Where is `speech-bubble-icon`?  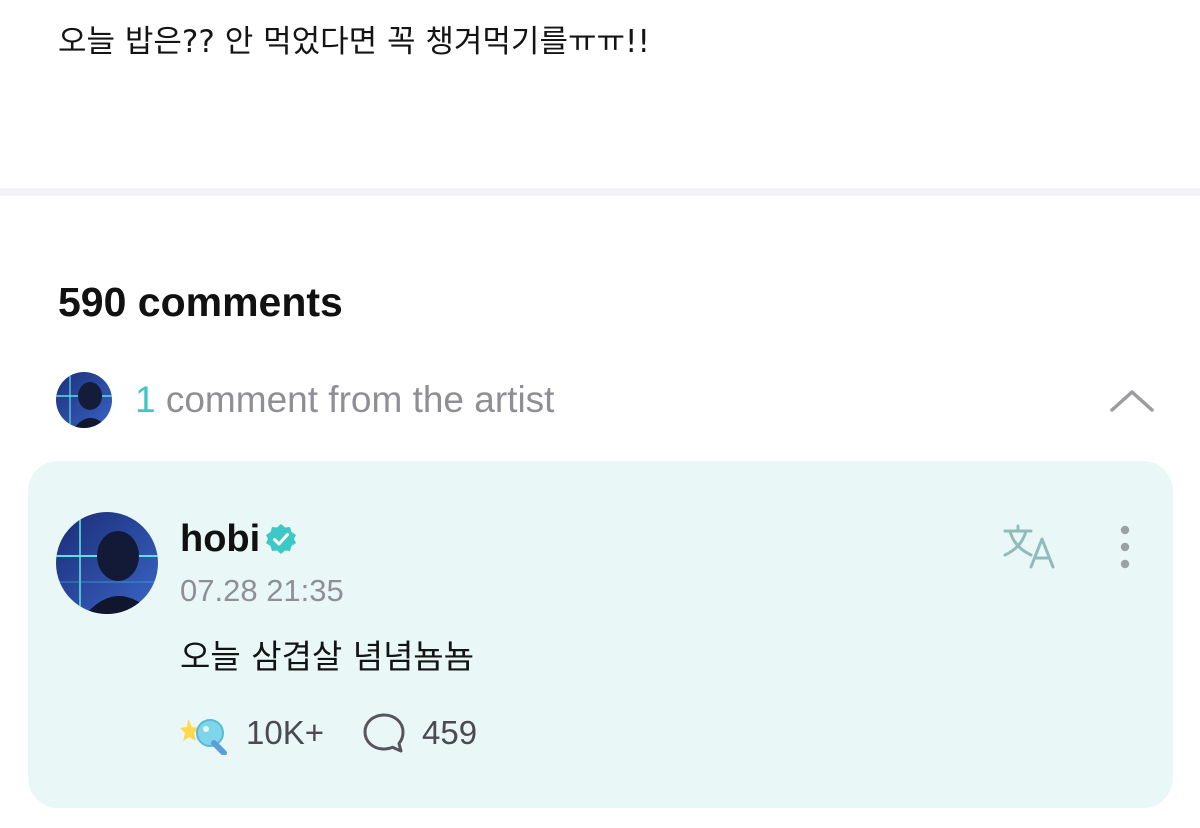
speech-bubble-icon is located at coordinates (384, 733).